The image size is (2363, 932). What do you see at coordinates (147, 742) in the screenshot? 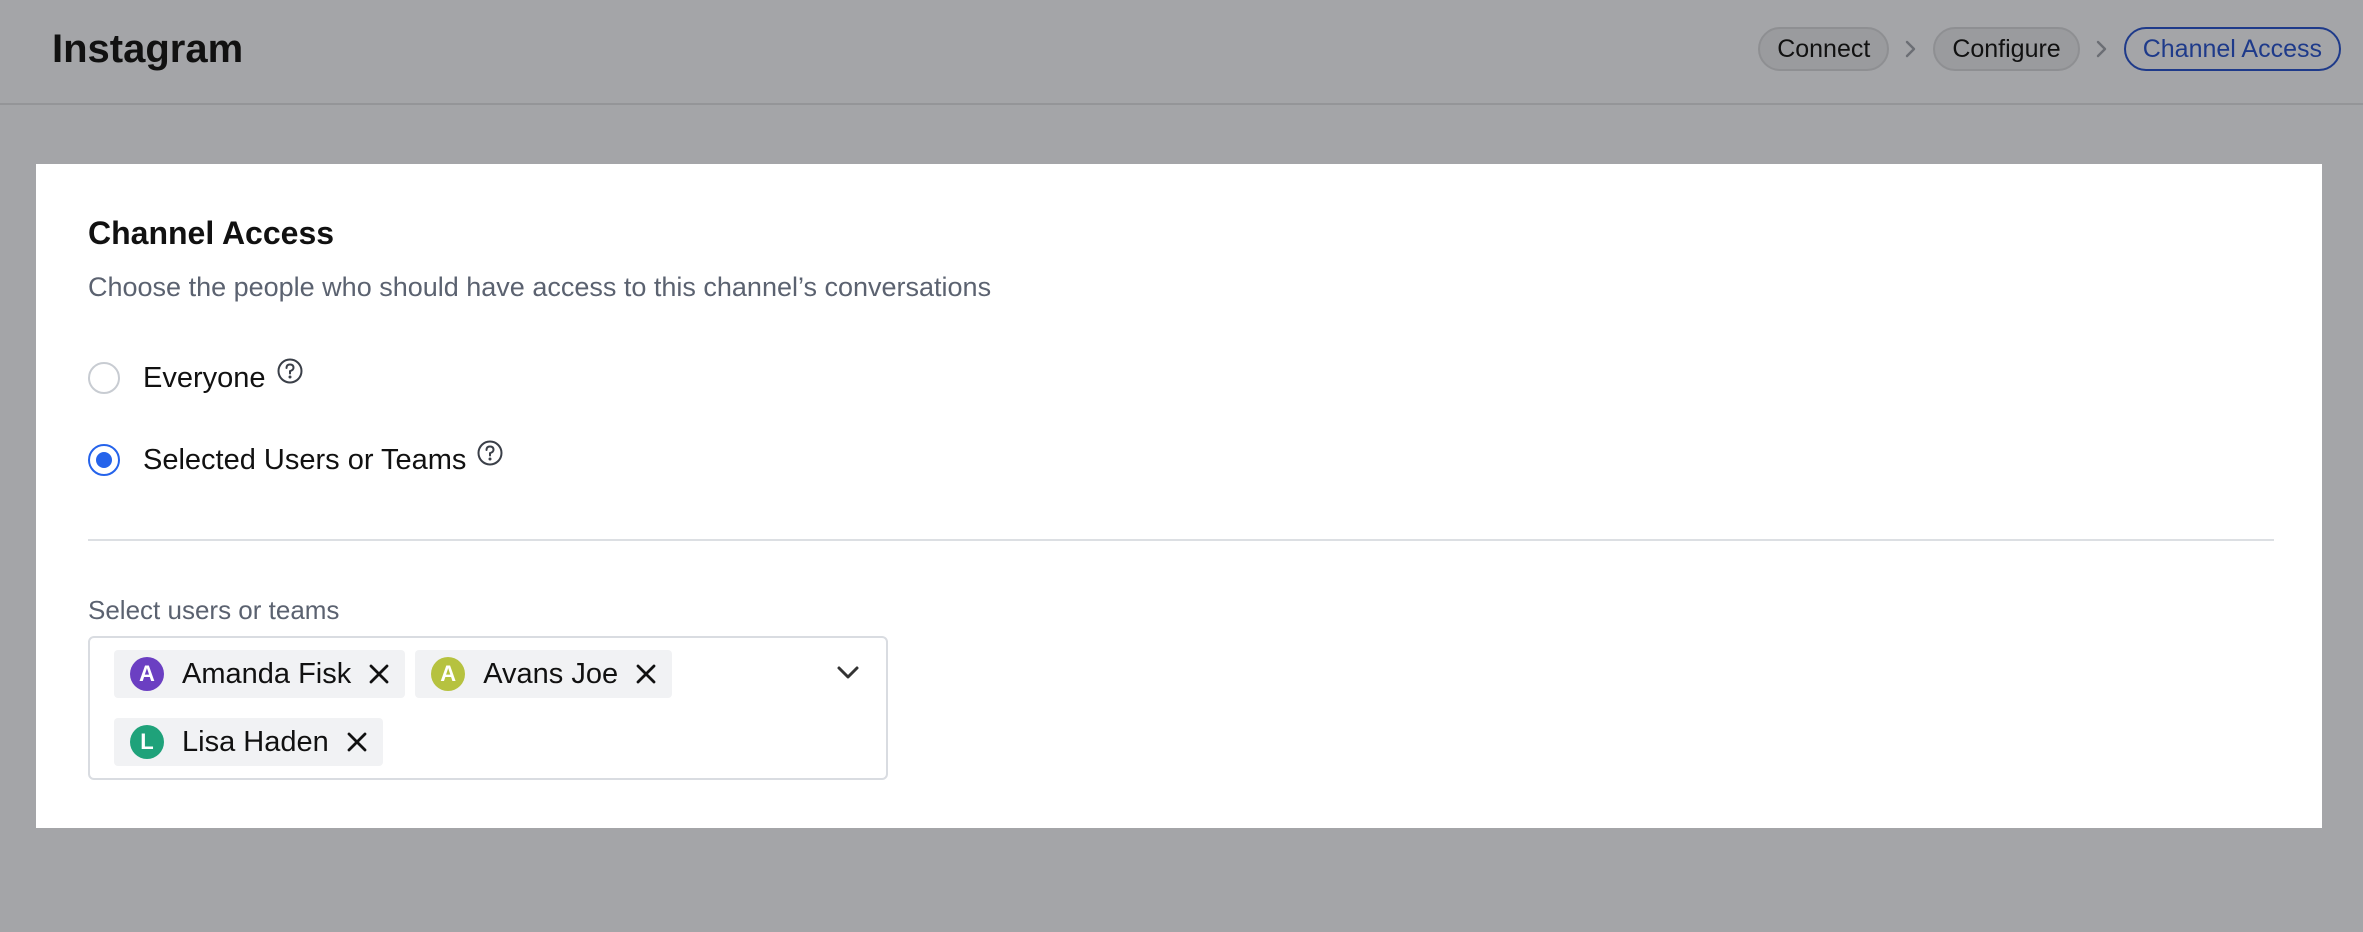
I see `avatar: L` at bounding box center [147, 742].